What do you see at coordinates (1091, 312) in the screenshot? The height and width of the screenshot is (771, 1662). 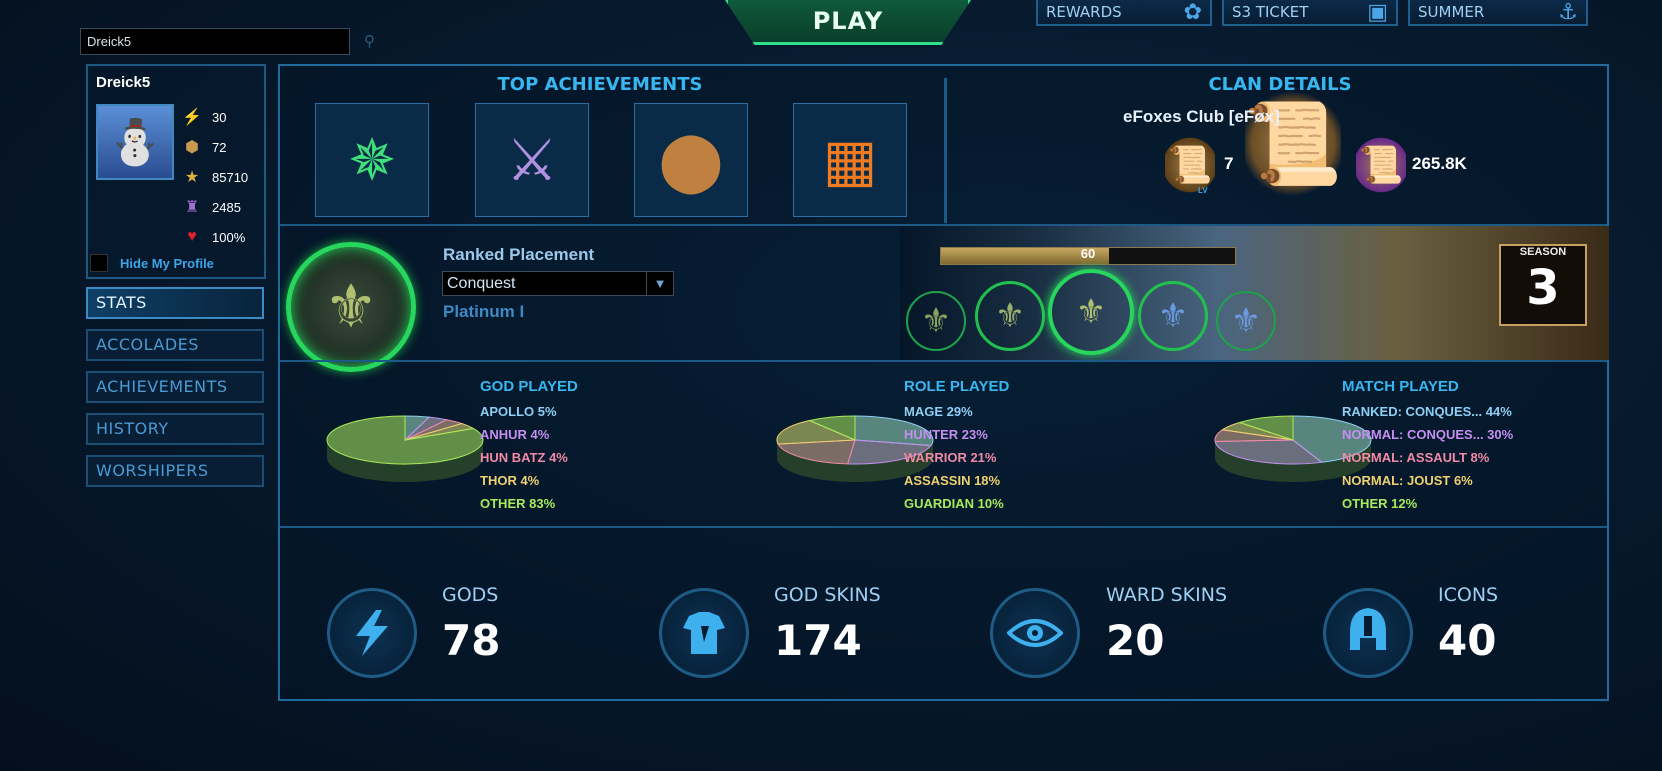 I see `tier-icon-3-current: ⚜` at bounding box center [1091, 312].